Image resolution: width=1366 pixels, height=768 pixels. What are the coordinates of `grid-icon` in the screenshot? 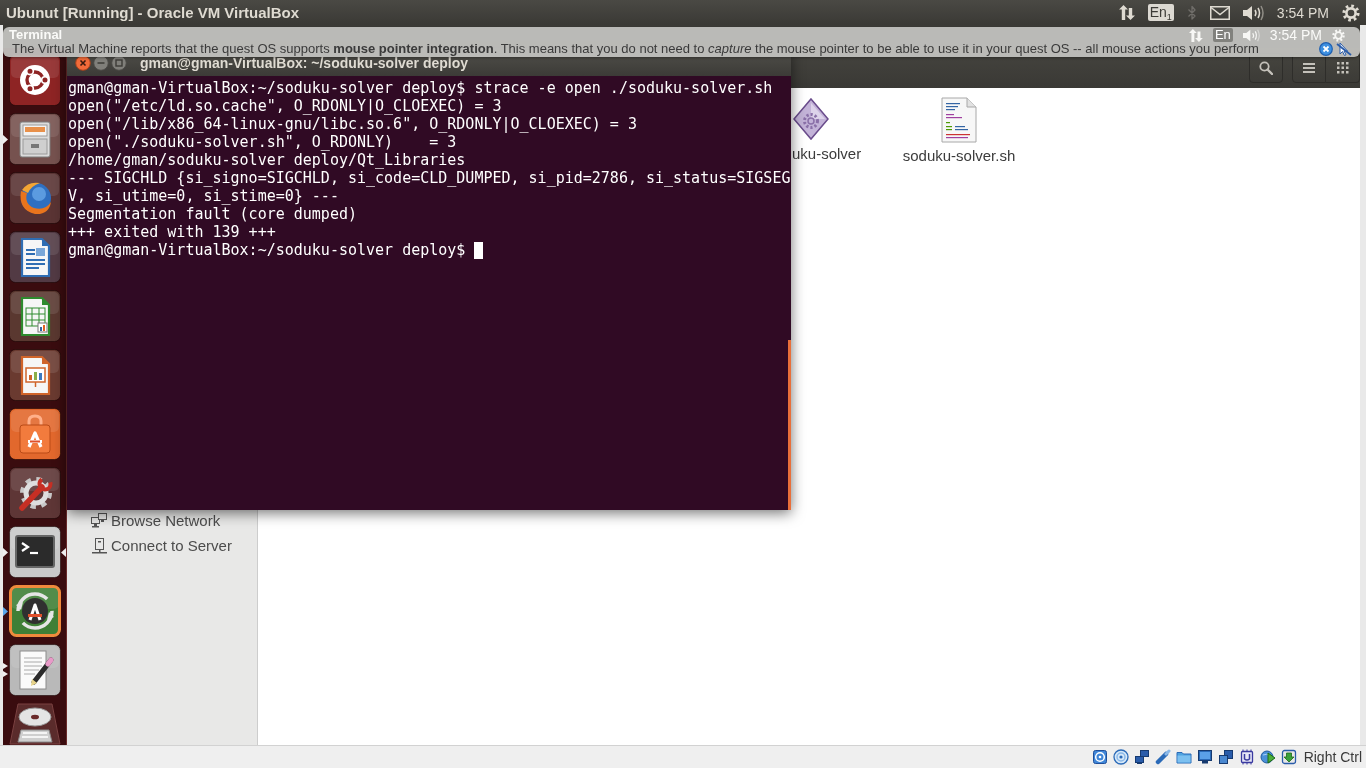 It's located at (1342, 68).